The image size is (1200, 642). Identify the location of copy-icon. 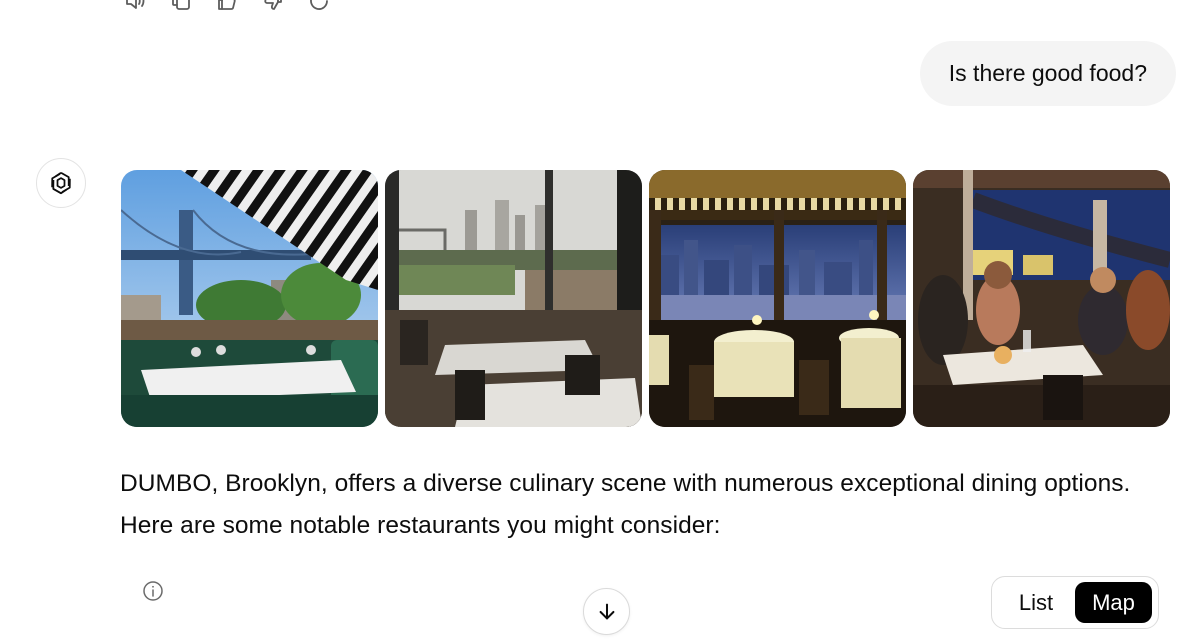
(181, 7).